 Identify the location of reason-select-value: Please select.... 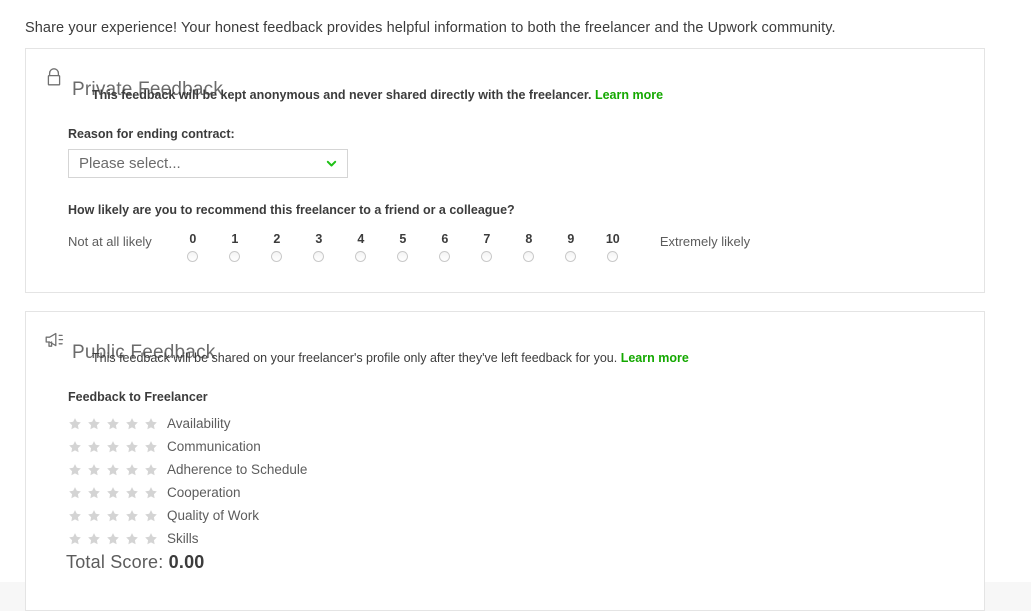
(130, 163).